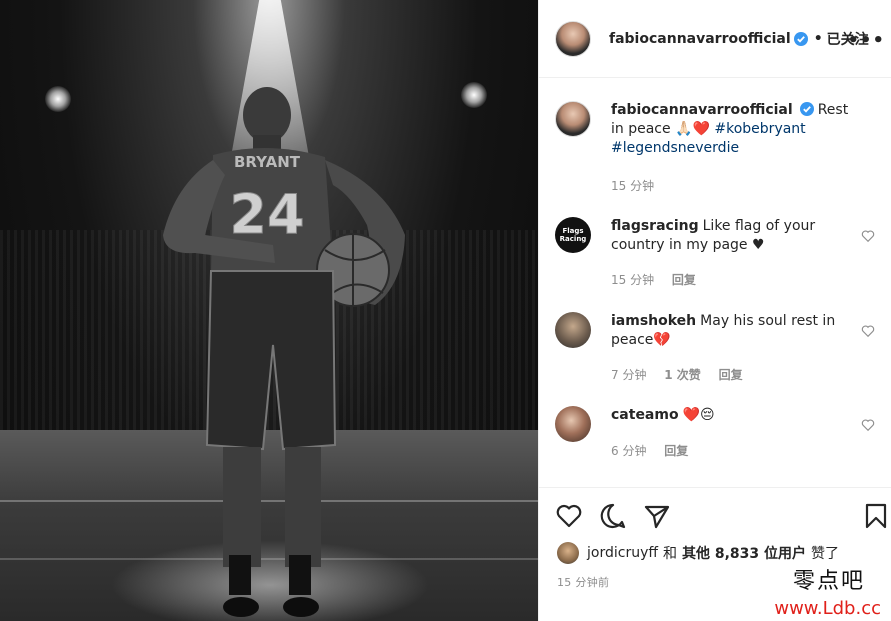 Image resolution: width=891 pixels, height=621 pixels. Describe the element at coordinates (613, 516) in the screenshot. I see `comment-bubble-icon` at that location.